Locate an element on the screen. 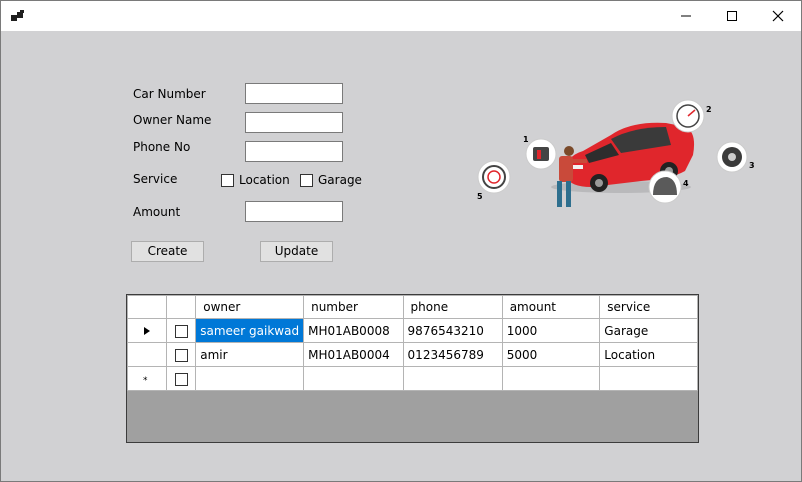 Image resolution: width=802 pixels, height=482 pixels. header-row: owner number phone amount service is located at coordinates (412, 307).